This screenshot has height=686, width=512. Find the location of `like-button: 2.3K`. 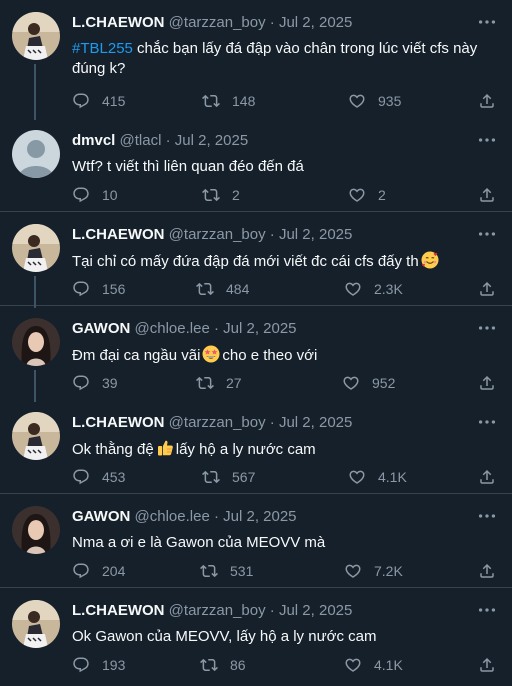

like-button: 2.3K is located at coordinates (373, 289).